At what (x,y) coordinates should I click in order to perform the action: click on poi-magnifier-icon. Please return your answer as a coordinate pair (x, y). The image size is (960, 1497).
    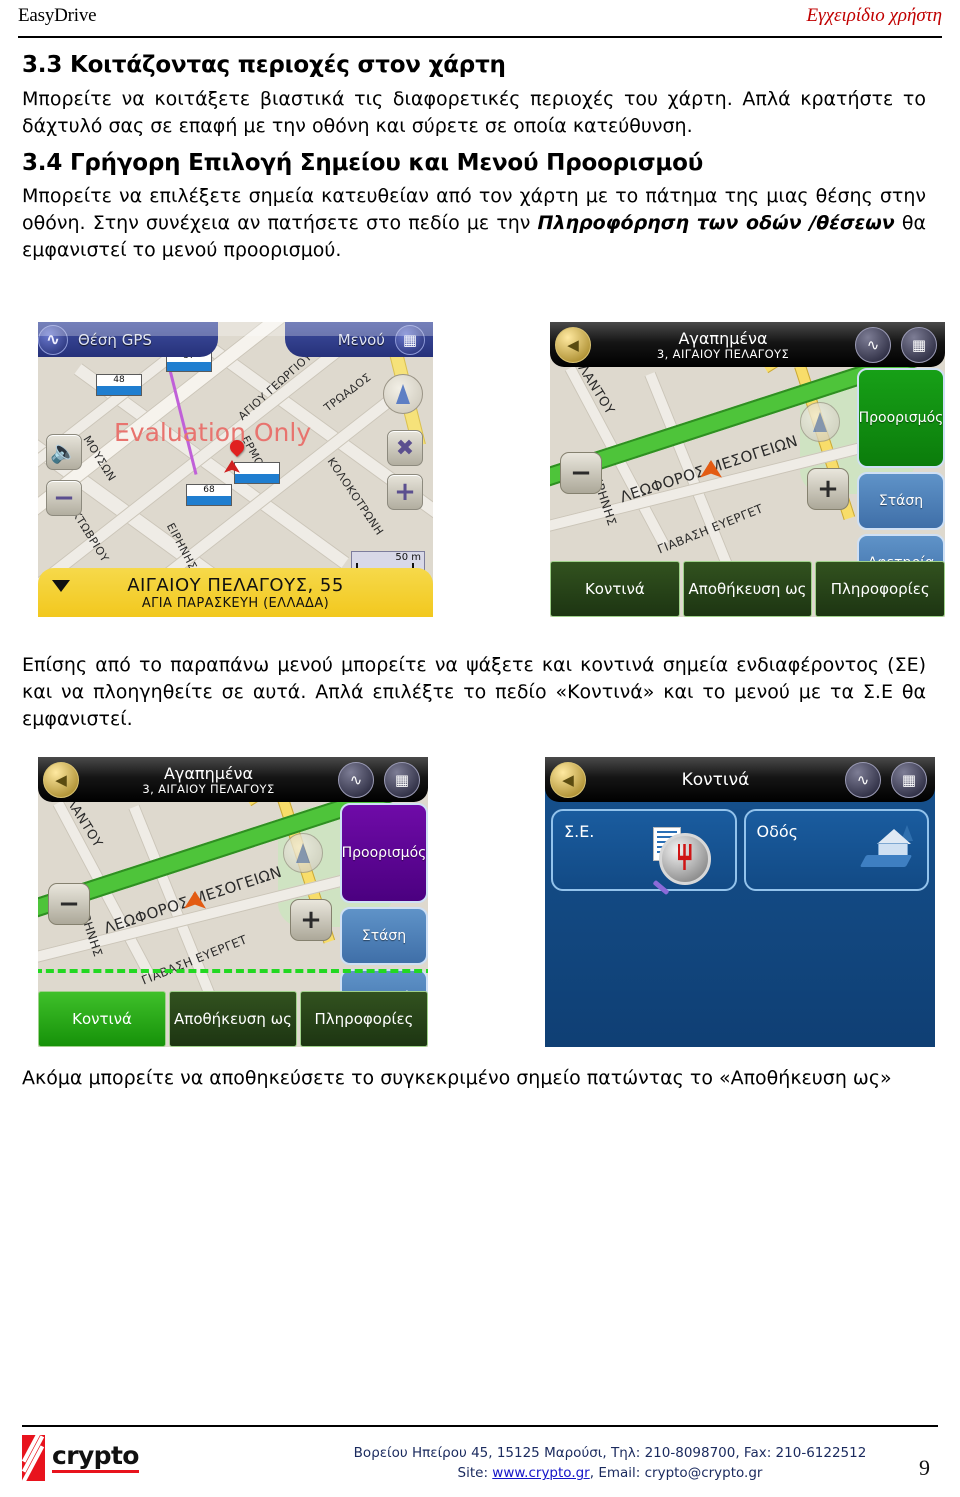
    Looking at the image, I should click on (688, 853).